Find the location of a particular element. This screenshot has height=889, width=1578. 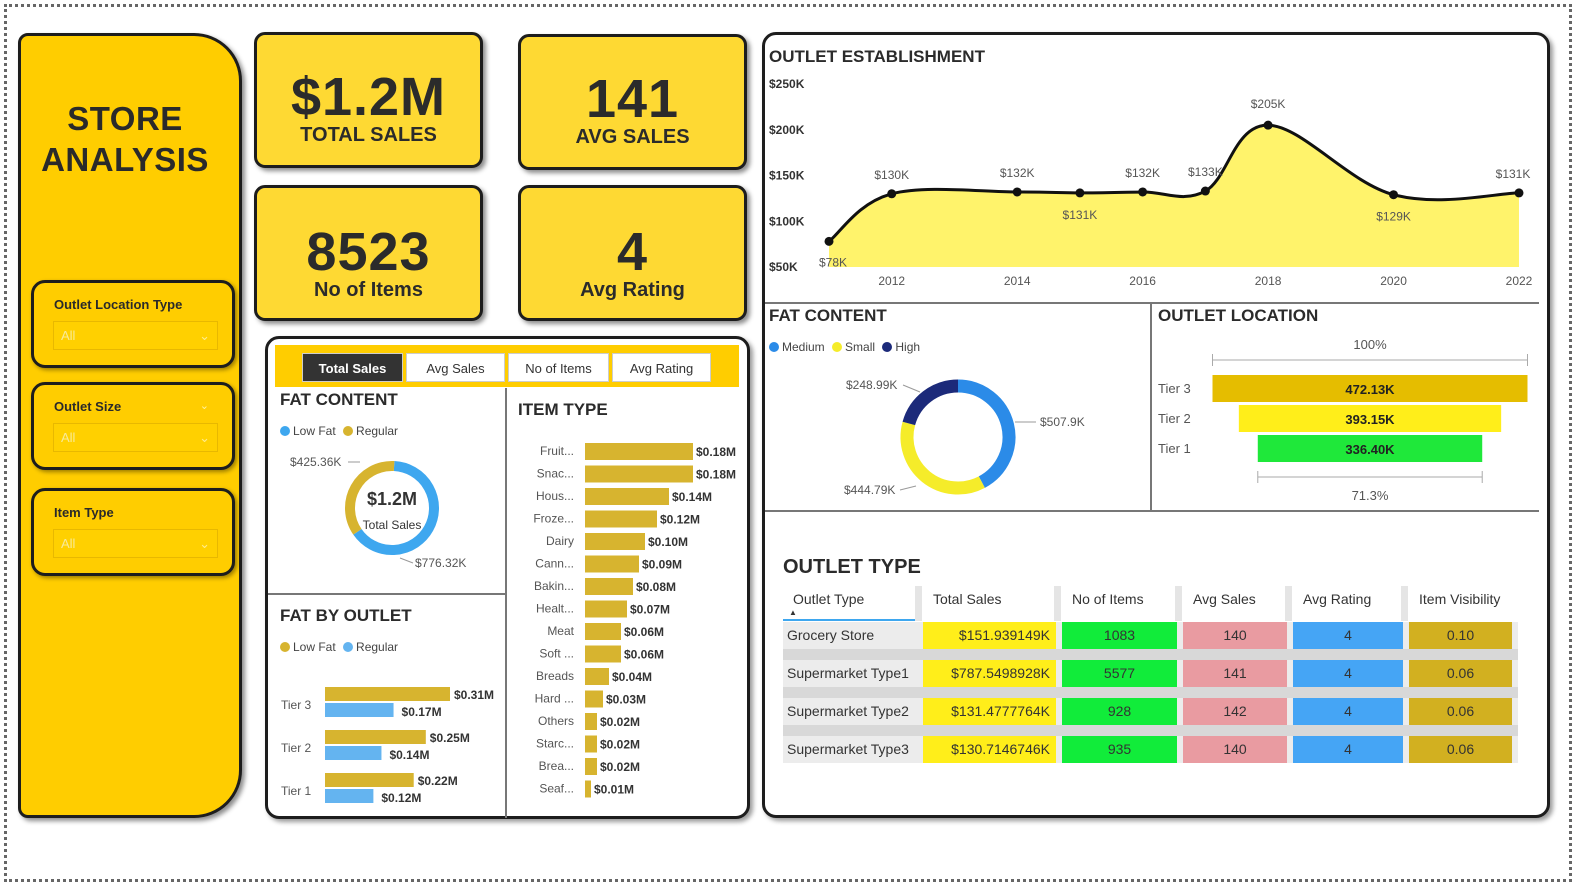

column-header: Avg Sales is located at coordinates (1235, 599).